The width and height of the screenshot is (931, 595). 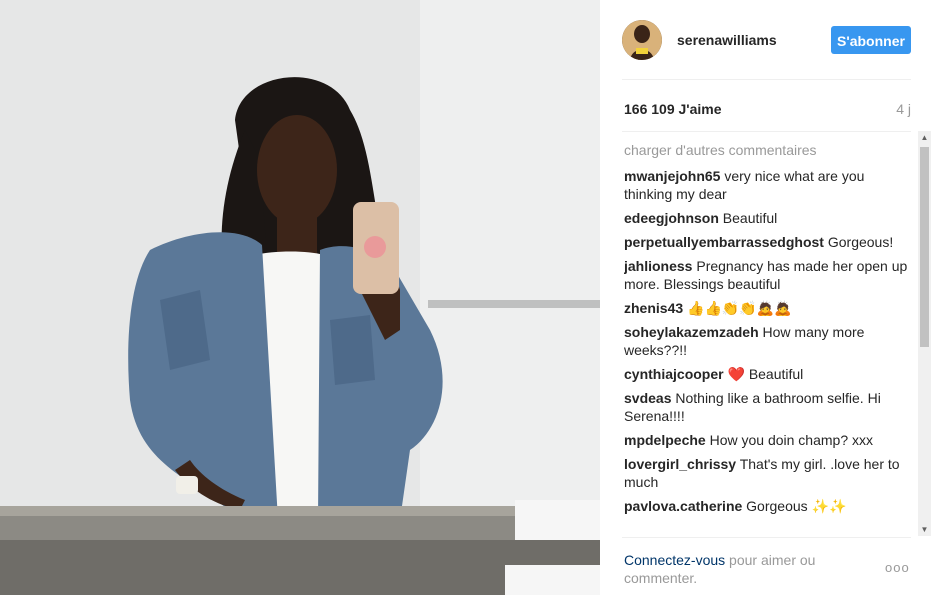 I want to click on comment-author: cynthiajcooper, so click(x=674, y=374).